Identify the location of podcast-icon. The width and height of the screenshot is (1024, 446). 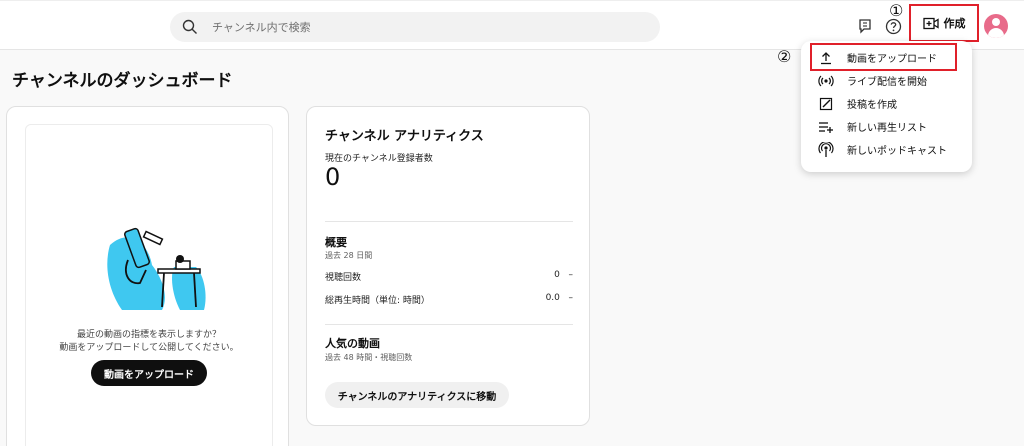
(826, 149).